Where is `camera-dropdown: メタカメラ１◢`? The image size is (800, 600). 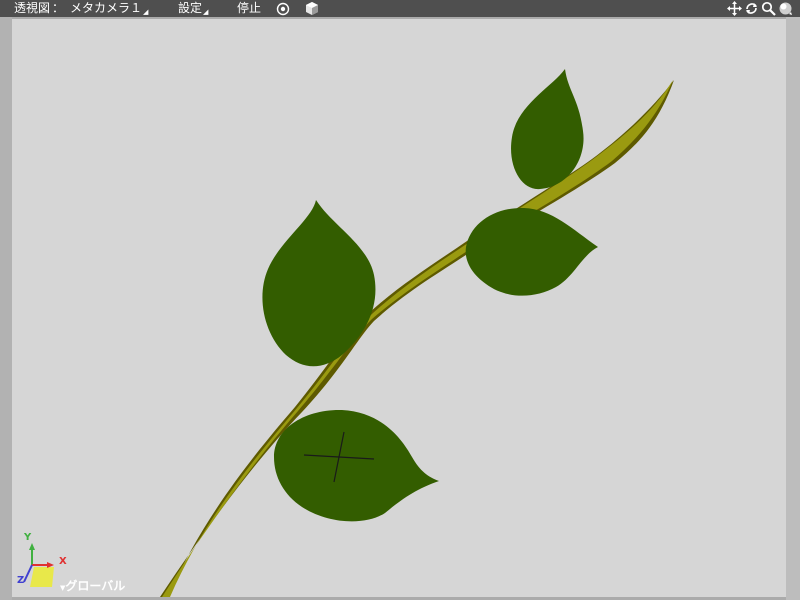
camera-dropdown: メタカメラ１◢ is located at coordinates (109, 8).